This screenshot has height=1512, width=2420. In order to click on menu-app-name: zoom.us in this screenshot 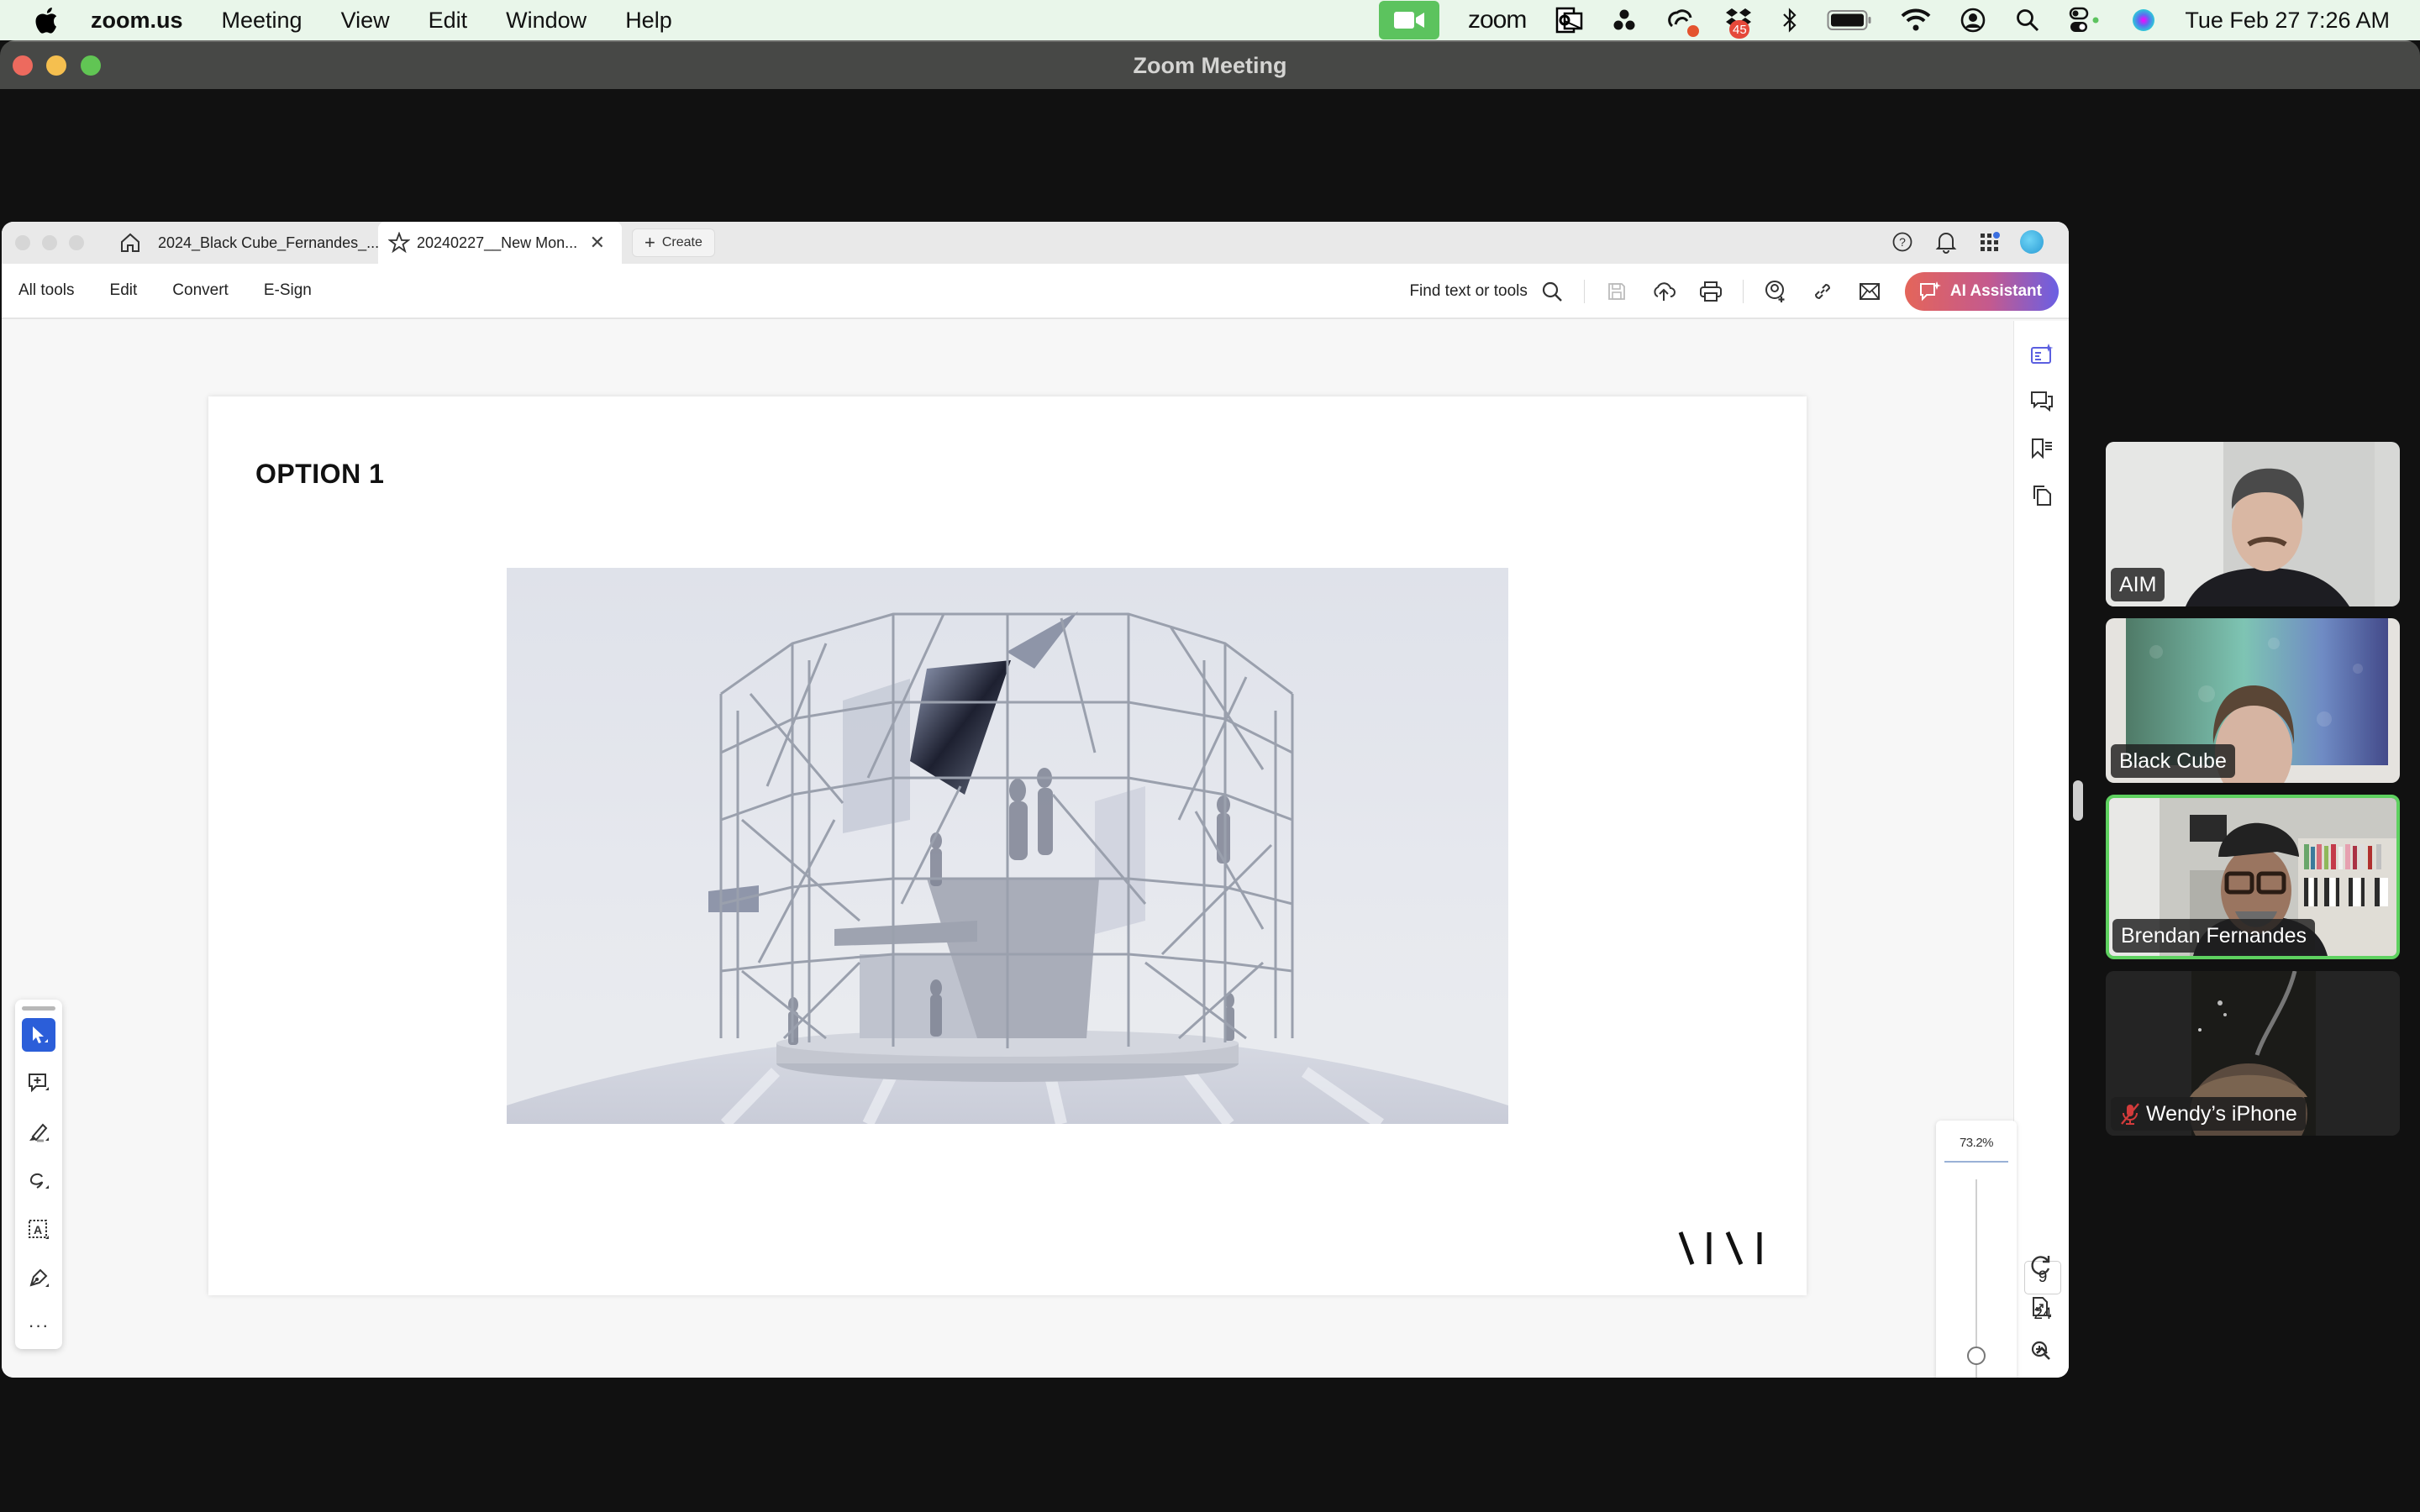, I will do `click(137, 21)`.